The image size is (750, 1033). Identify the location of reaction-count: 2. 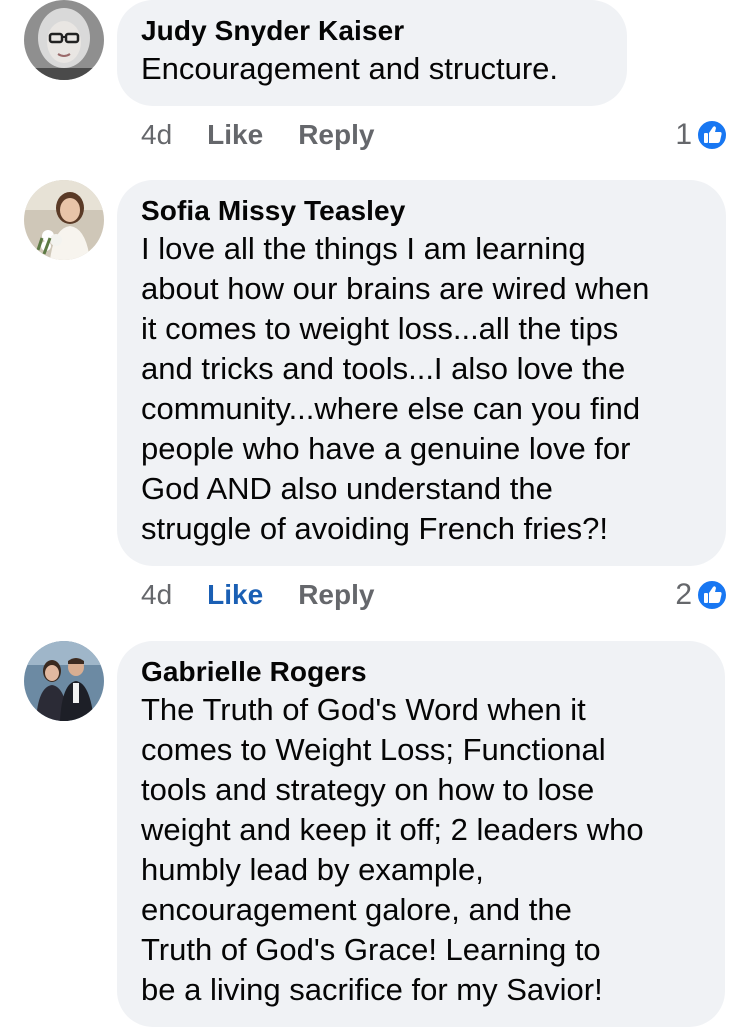
(701, 595).